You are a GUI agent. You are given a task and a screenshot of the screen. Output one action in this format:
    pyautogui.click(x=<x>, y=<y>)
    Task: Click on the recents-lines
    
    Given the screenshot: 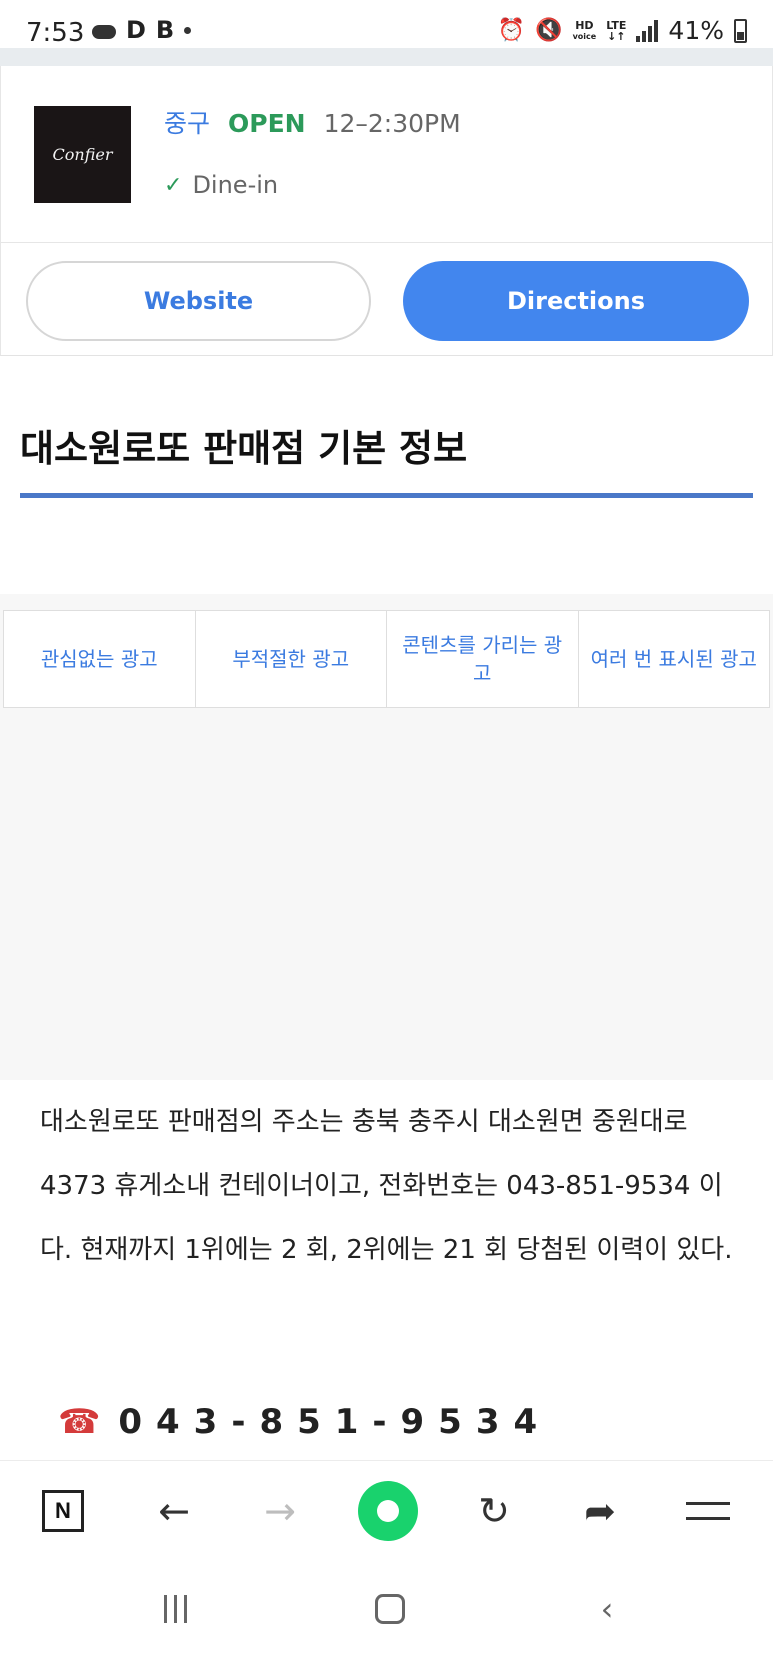 What is the action you would take?
    pyautogui.click(x=175, y=1609)
    